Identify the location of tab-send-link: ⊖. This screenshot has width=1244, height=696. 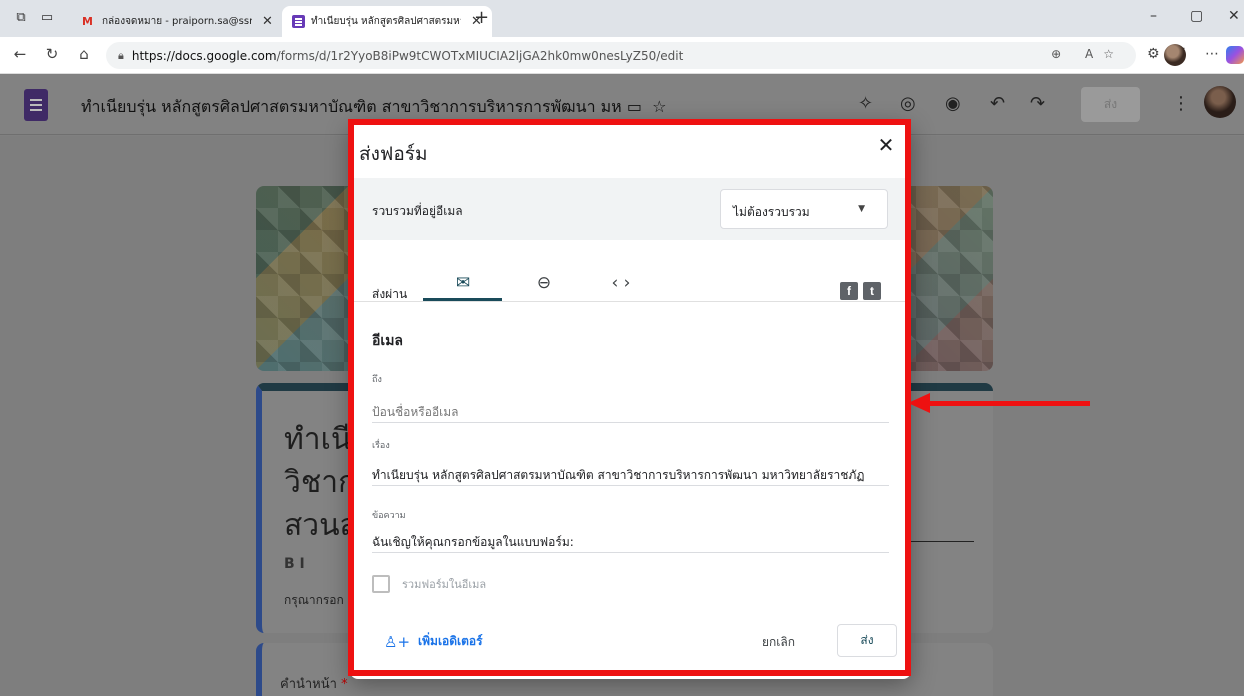
(544, 283).